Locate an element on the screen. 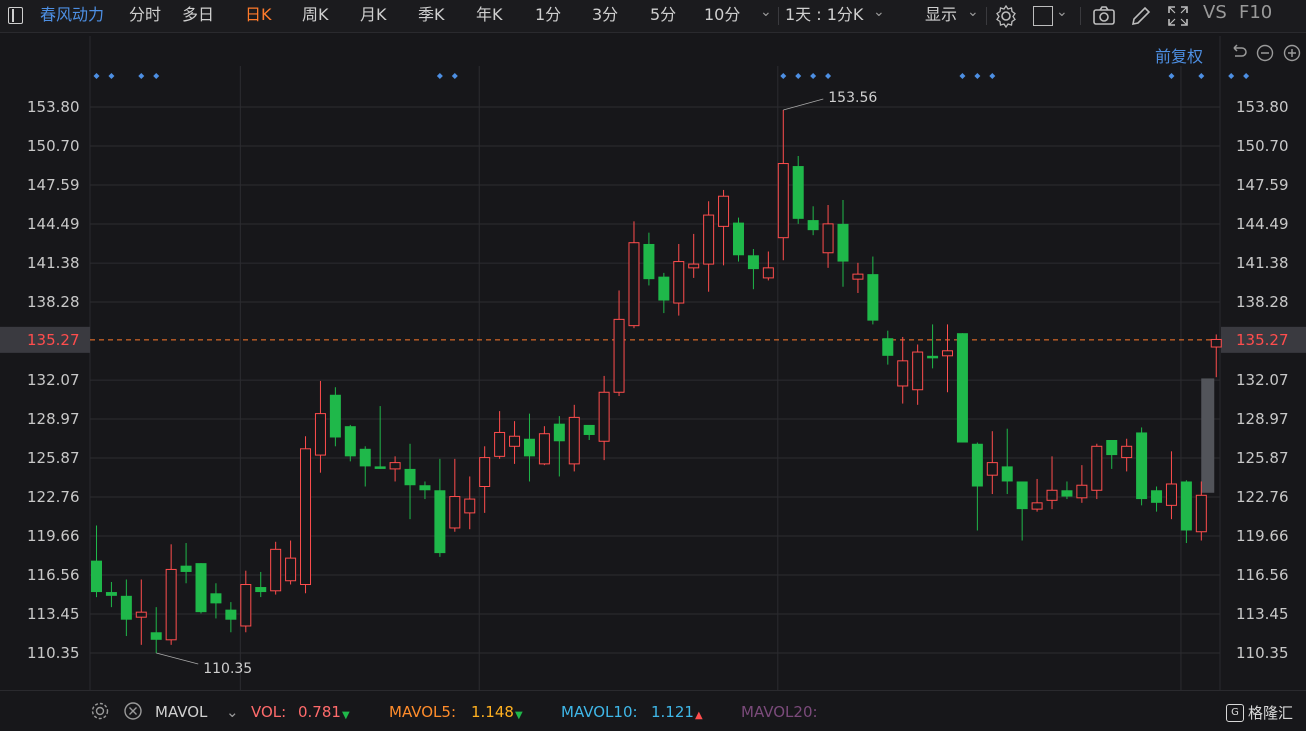  y-tick-label-left: 113.45 is located at coordinates (53, 614).